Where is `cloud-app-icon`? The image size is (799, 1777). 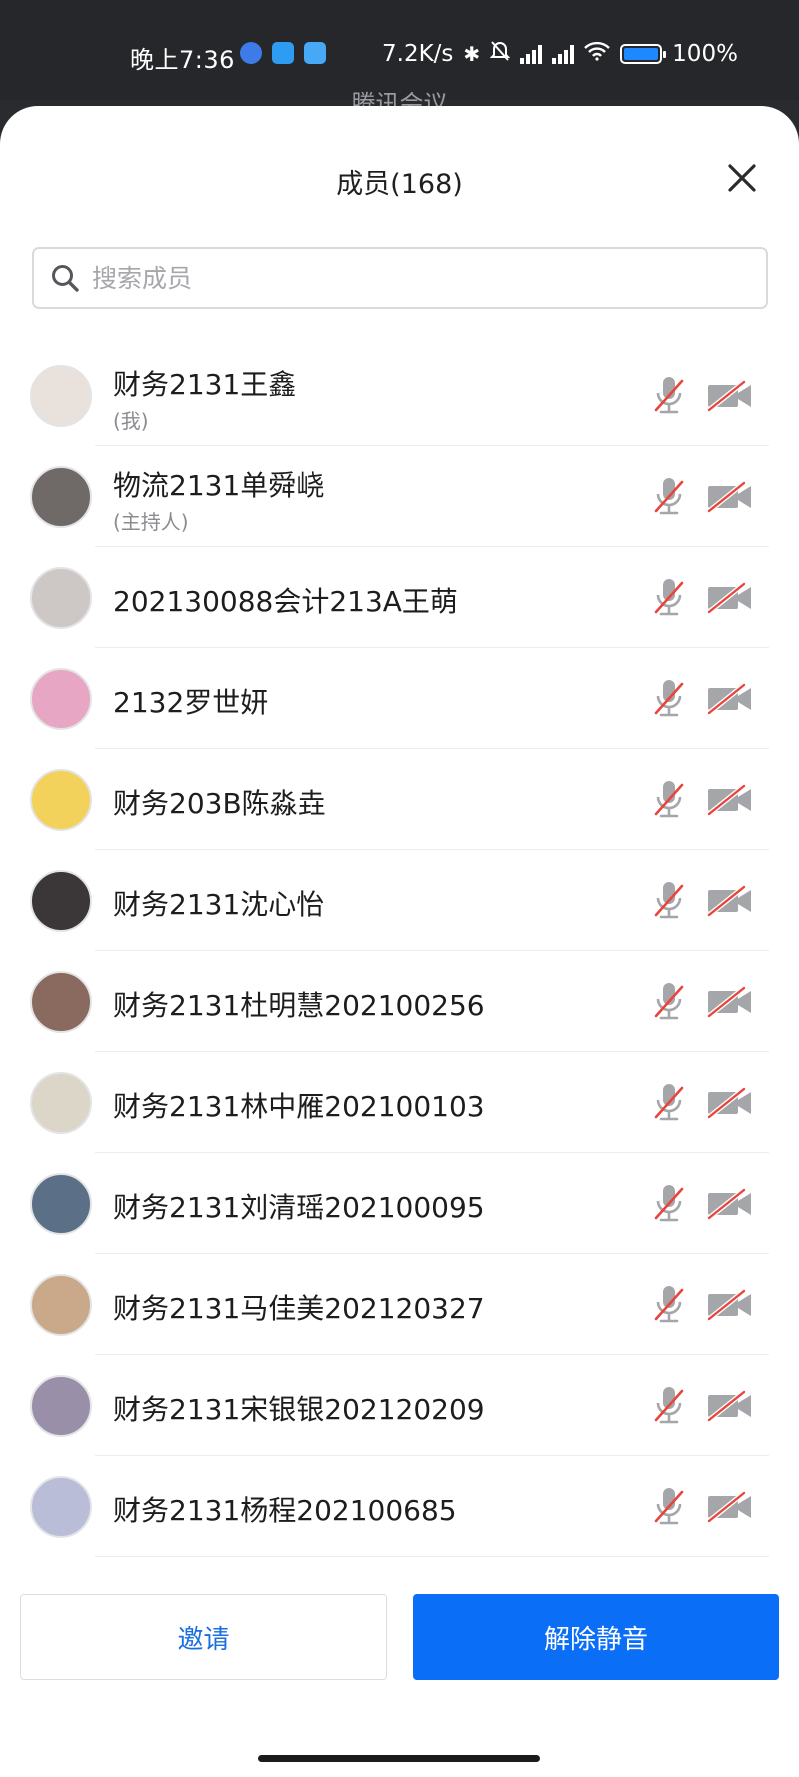 cloud-app-icon is located at coordinates (283, 53).